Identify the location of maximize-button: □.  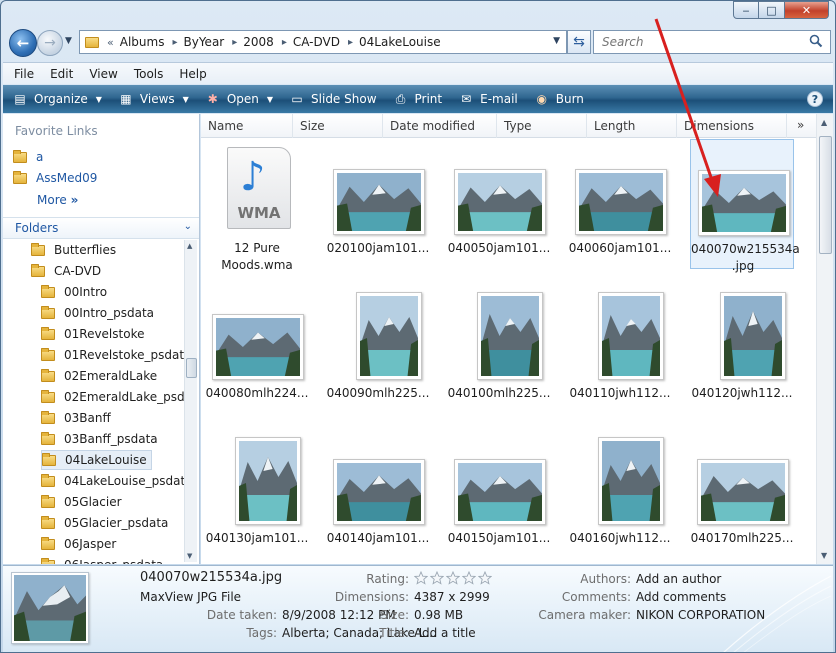
(772, 10).